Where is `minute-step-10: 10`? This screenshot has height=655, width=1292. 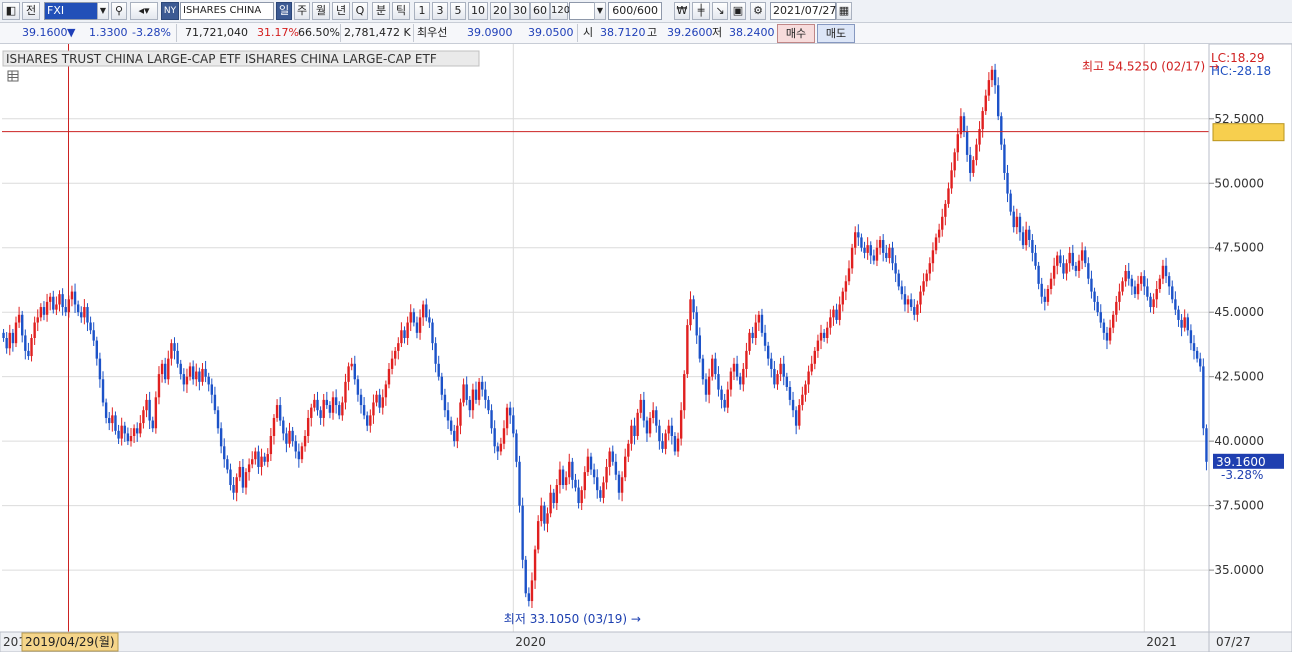 minute-step-10: 10 is located at coordinates (478, 11).